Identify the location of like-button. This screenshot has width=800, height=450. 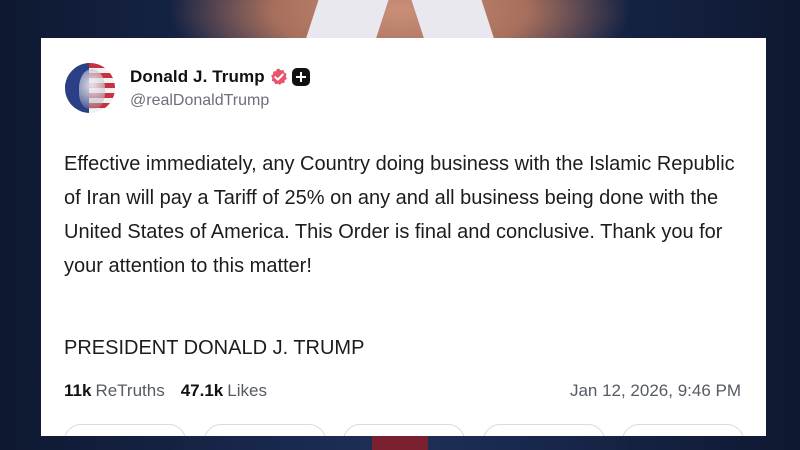
(404, 430).